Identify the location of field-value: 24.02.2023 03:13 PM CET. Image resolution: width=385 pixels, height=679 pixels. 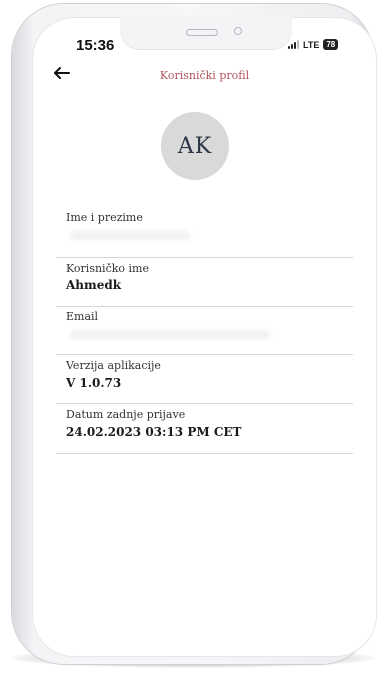
(154, 432).